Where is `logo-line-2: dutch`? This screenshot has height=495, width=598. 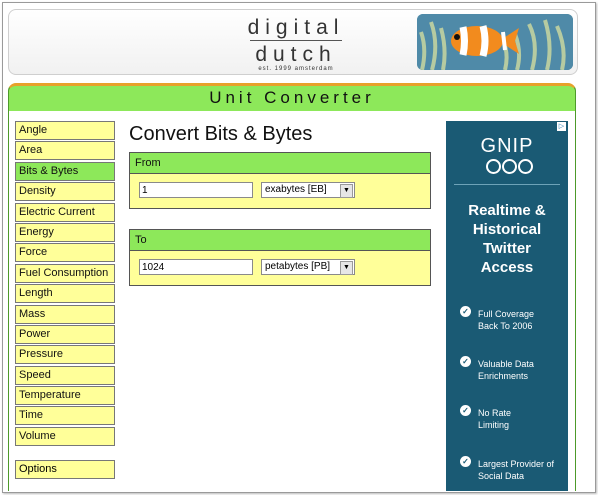
logo-line-2: dutch is located at coordinates (296, 54).